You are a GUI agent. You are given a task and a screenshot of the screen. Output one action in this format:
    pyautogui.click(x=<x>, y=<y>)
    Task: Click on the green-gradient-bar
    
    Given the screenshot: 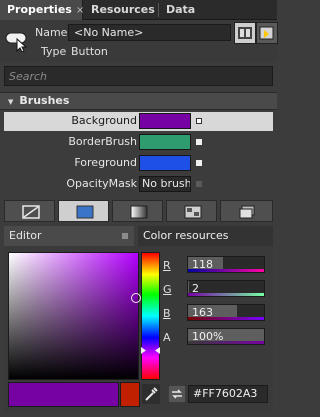 What is the action you would take?
    pyautogui.click(x=226, y=294)
    